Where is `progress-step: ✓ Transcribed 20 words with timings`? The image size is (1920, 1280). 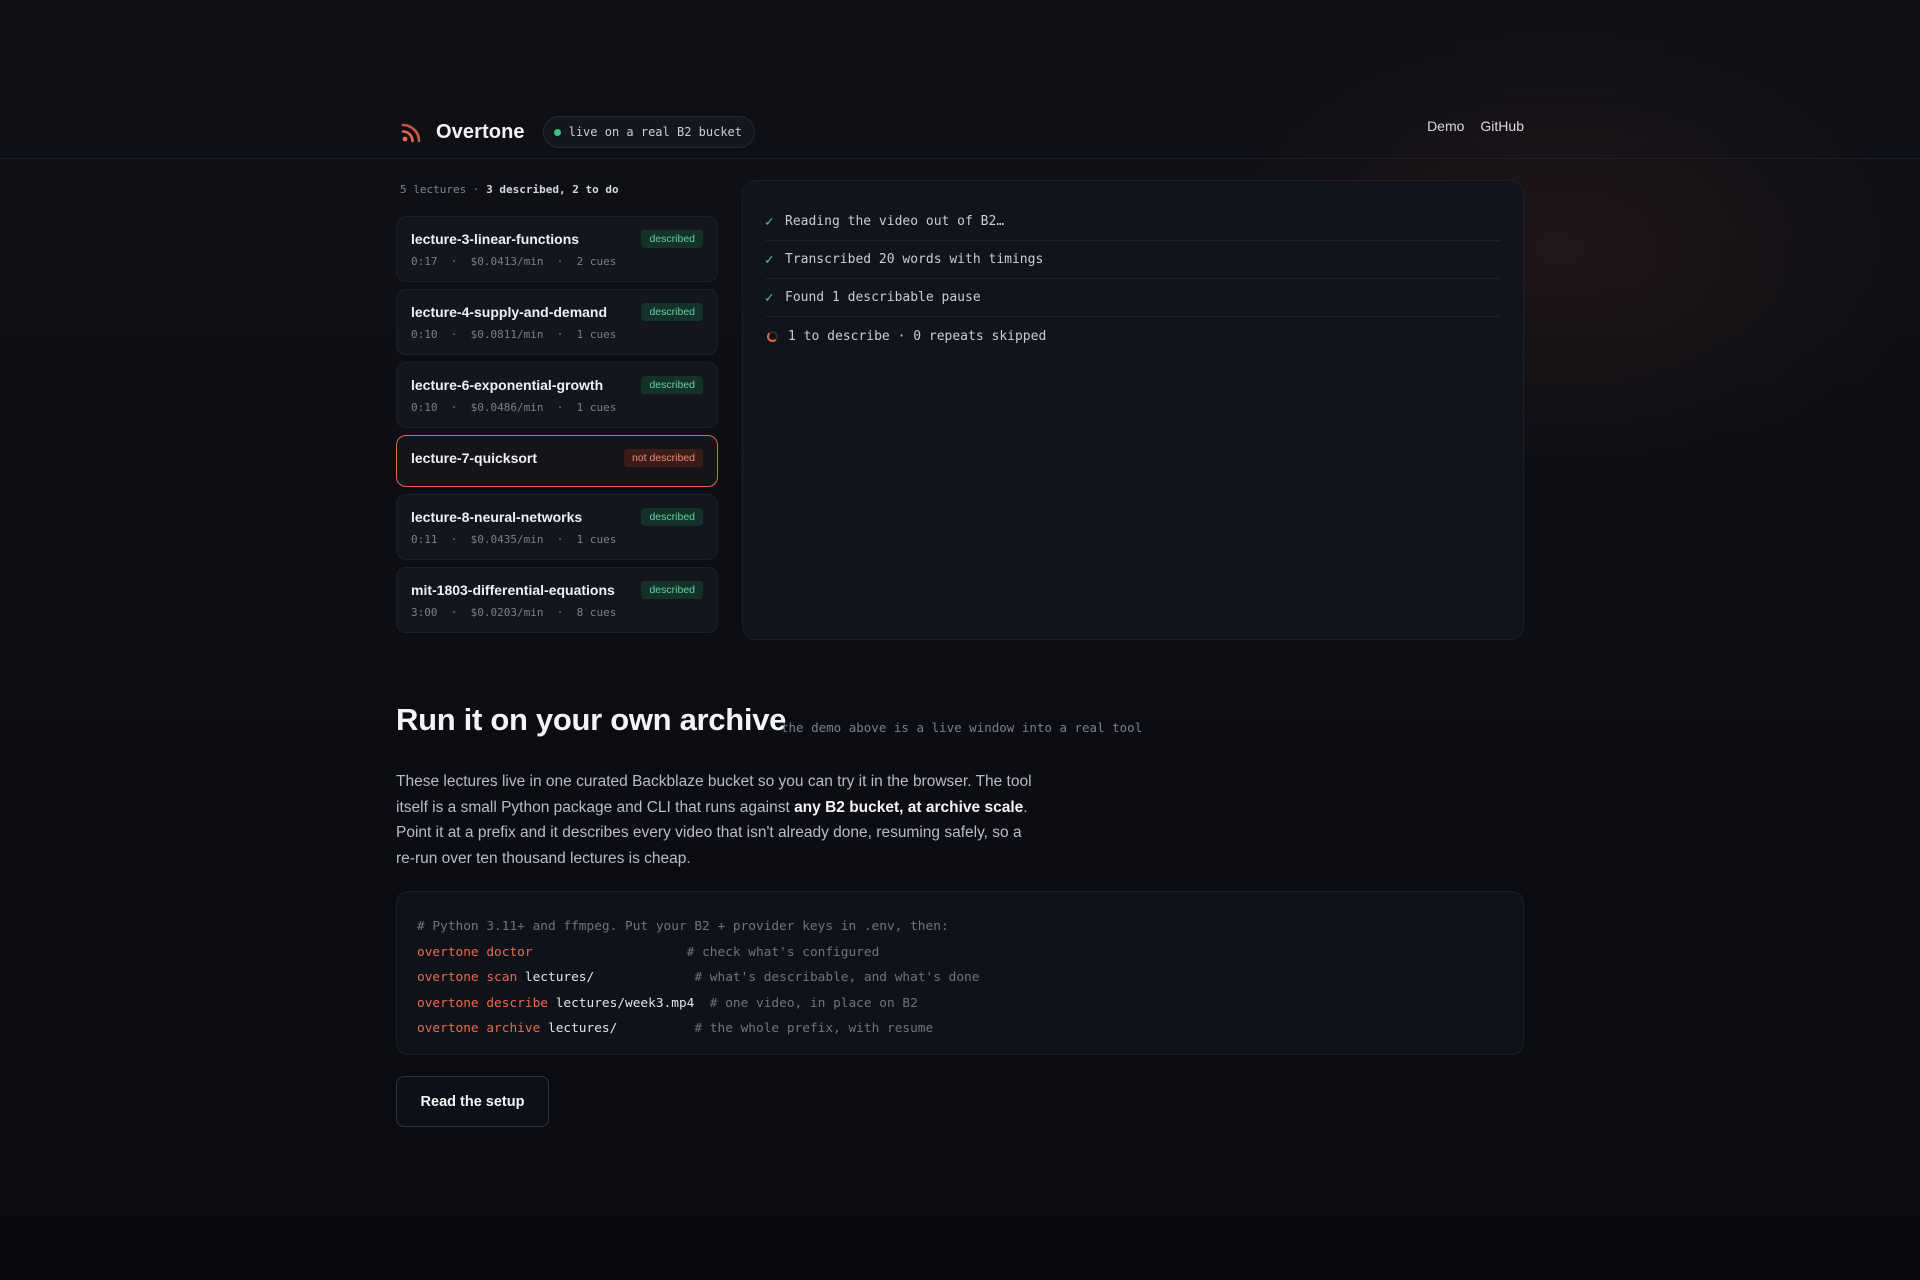 progress-step: ✓ Transcribed 20 words with timings is located at coordinates (1133, 260).